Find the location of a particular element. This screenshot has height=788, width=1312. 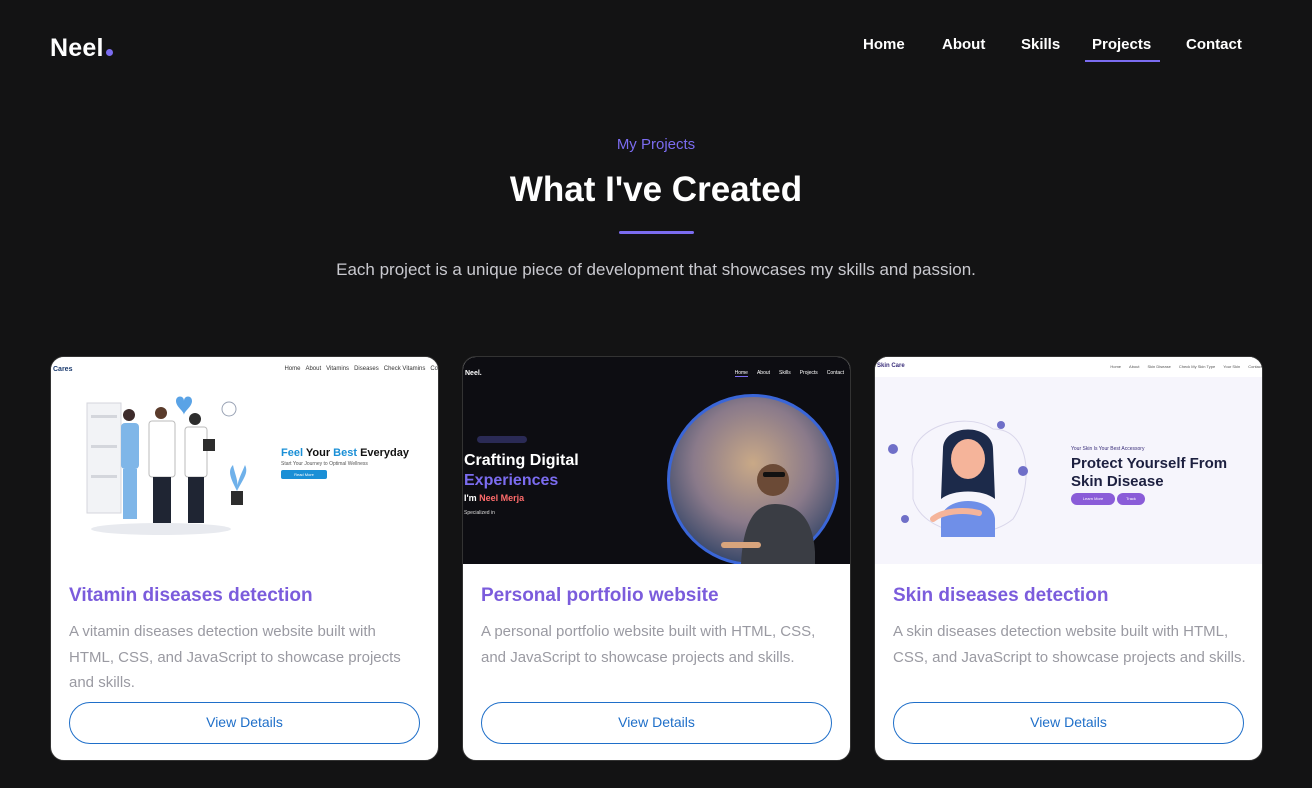

skin-illustration is located at coordinates (958, 478).